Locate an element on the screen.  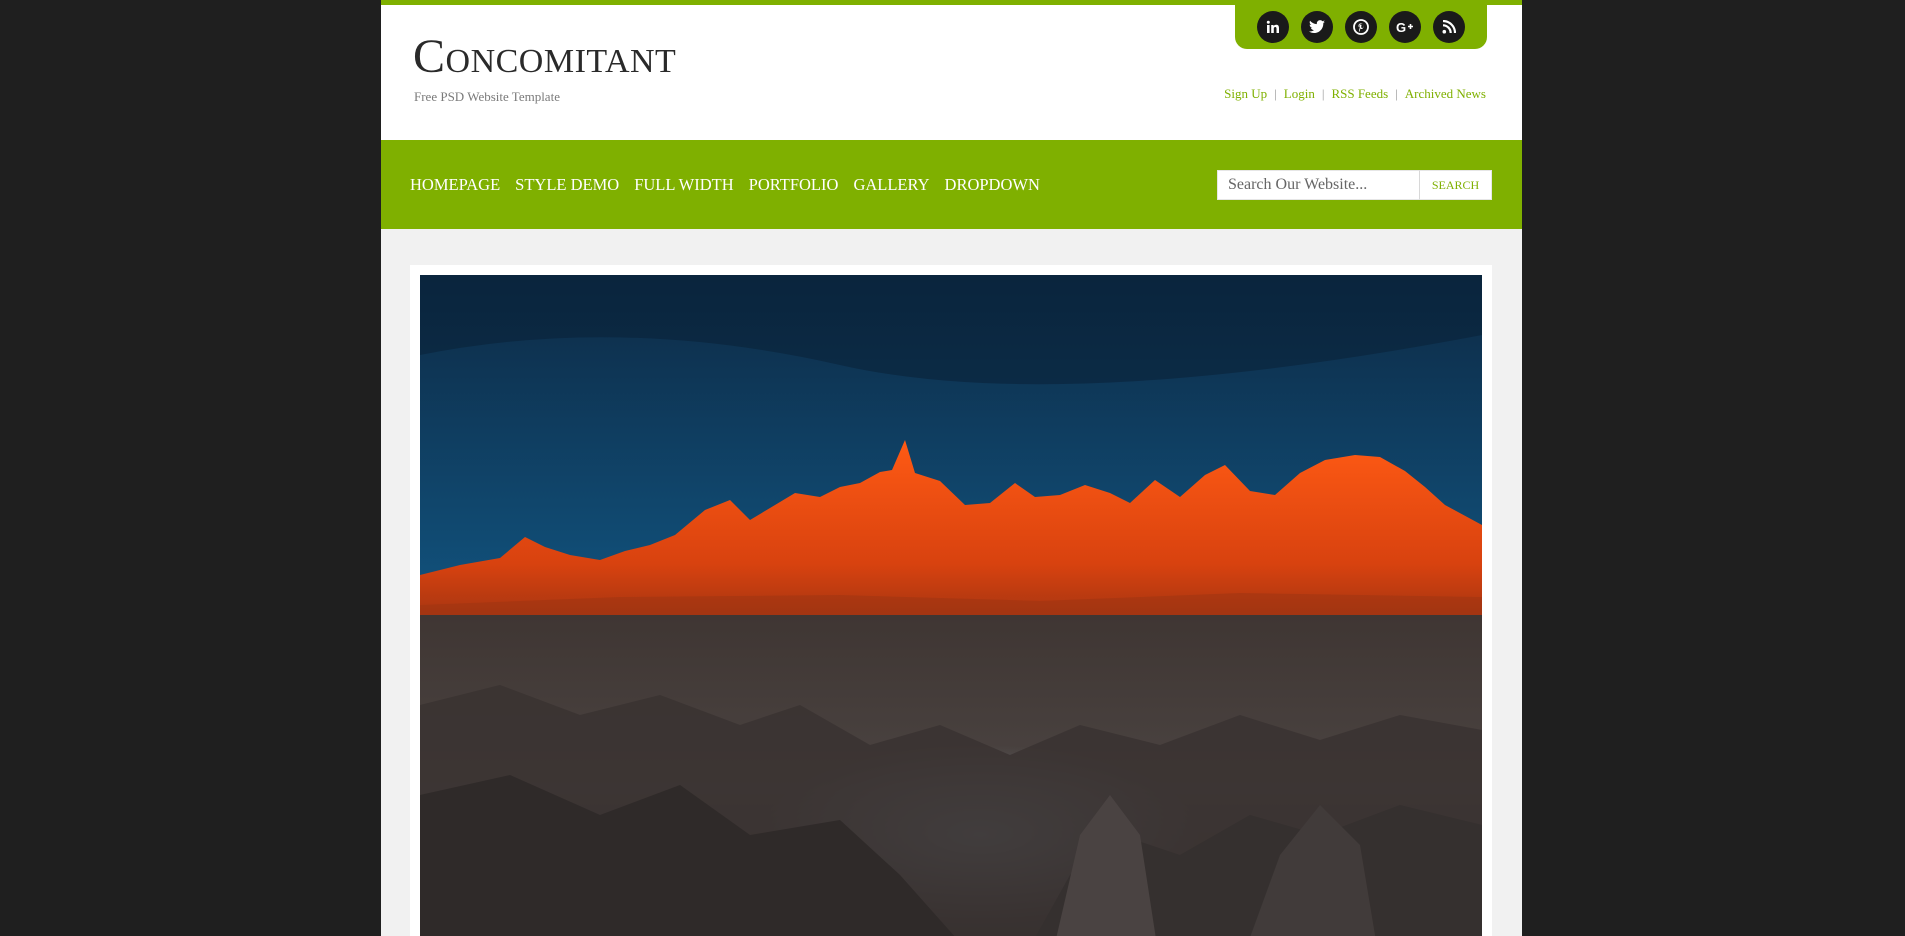
svg-text: G is located at coordinates (1401, 27).